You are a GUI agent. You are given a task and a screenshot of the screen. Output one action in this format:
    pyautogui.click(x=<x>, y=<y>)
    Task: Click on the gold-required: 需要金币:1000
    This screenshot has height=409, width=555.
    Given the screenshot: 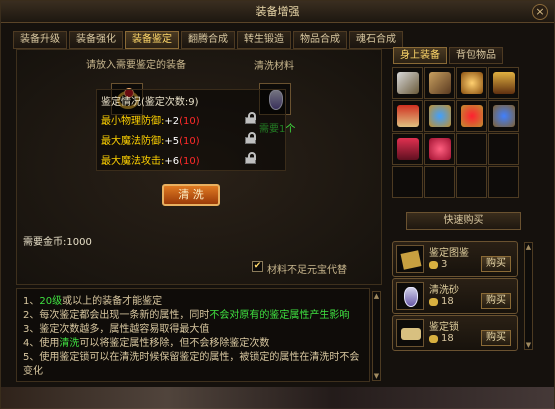 What is the action you would take?
    pyautogui.click(x=57, y=242)
    